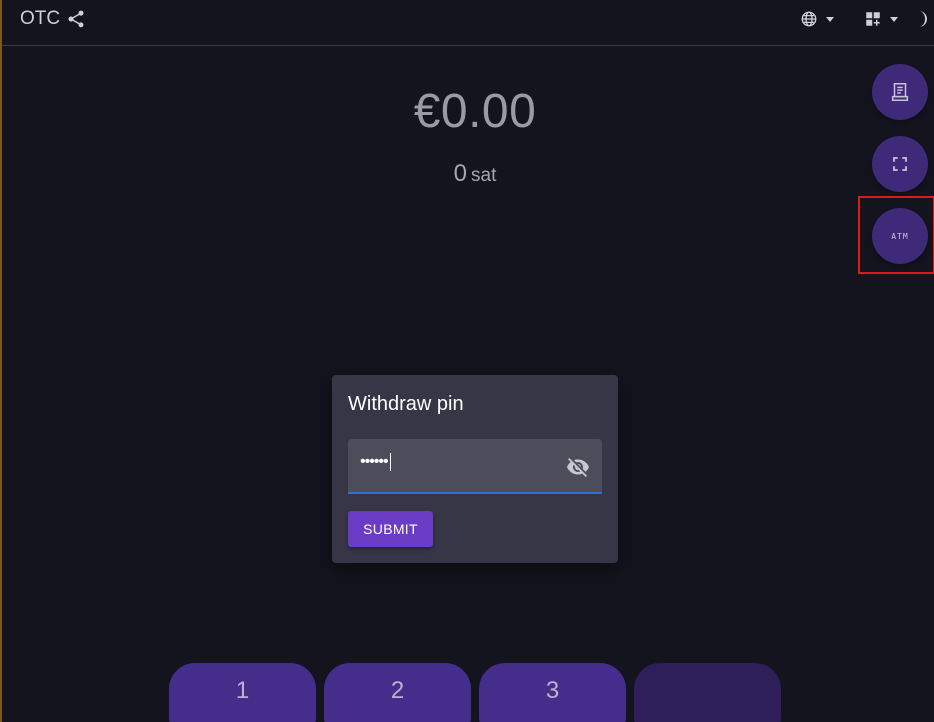 This screenshot has height=722, width=934. I want to click on receipt-icon, so click(900, 92).